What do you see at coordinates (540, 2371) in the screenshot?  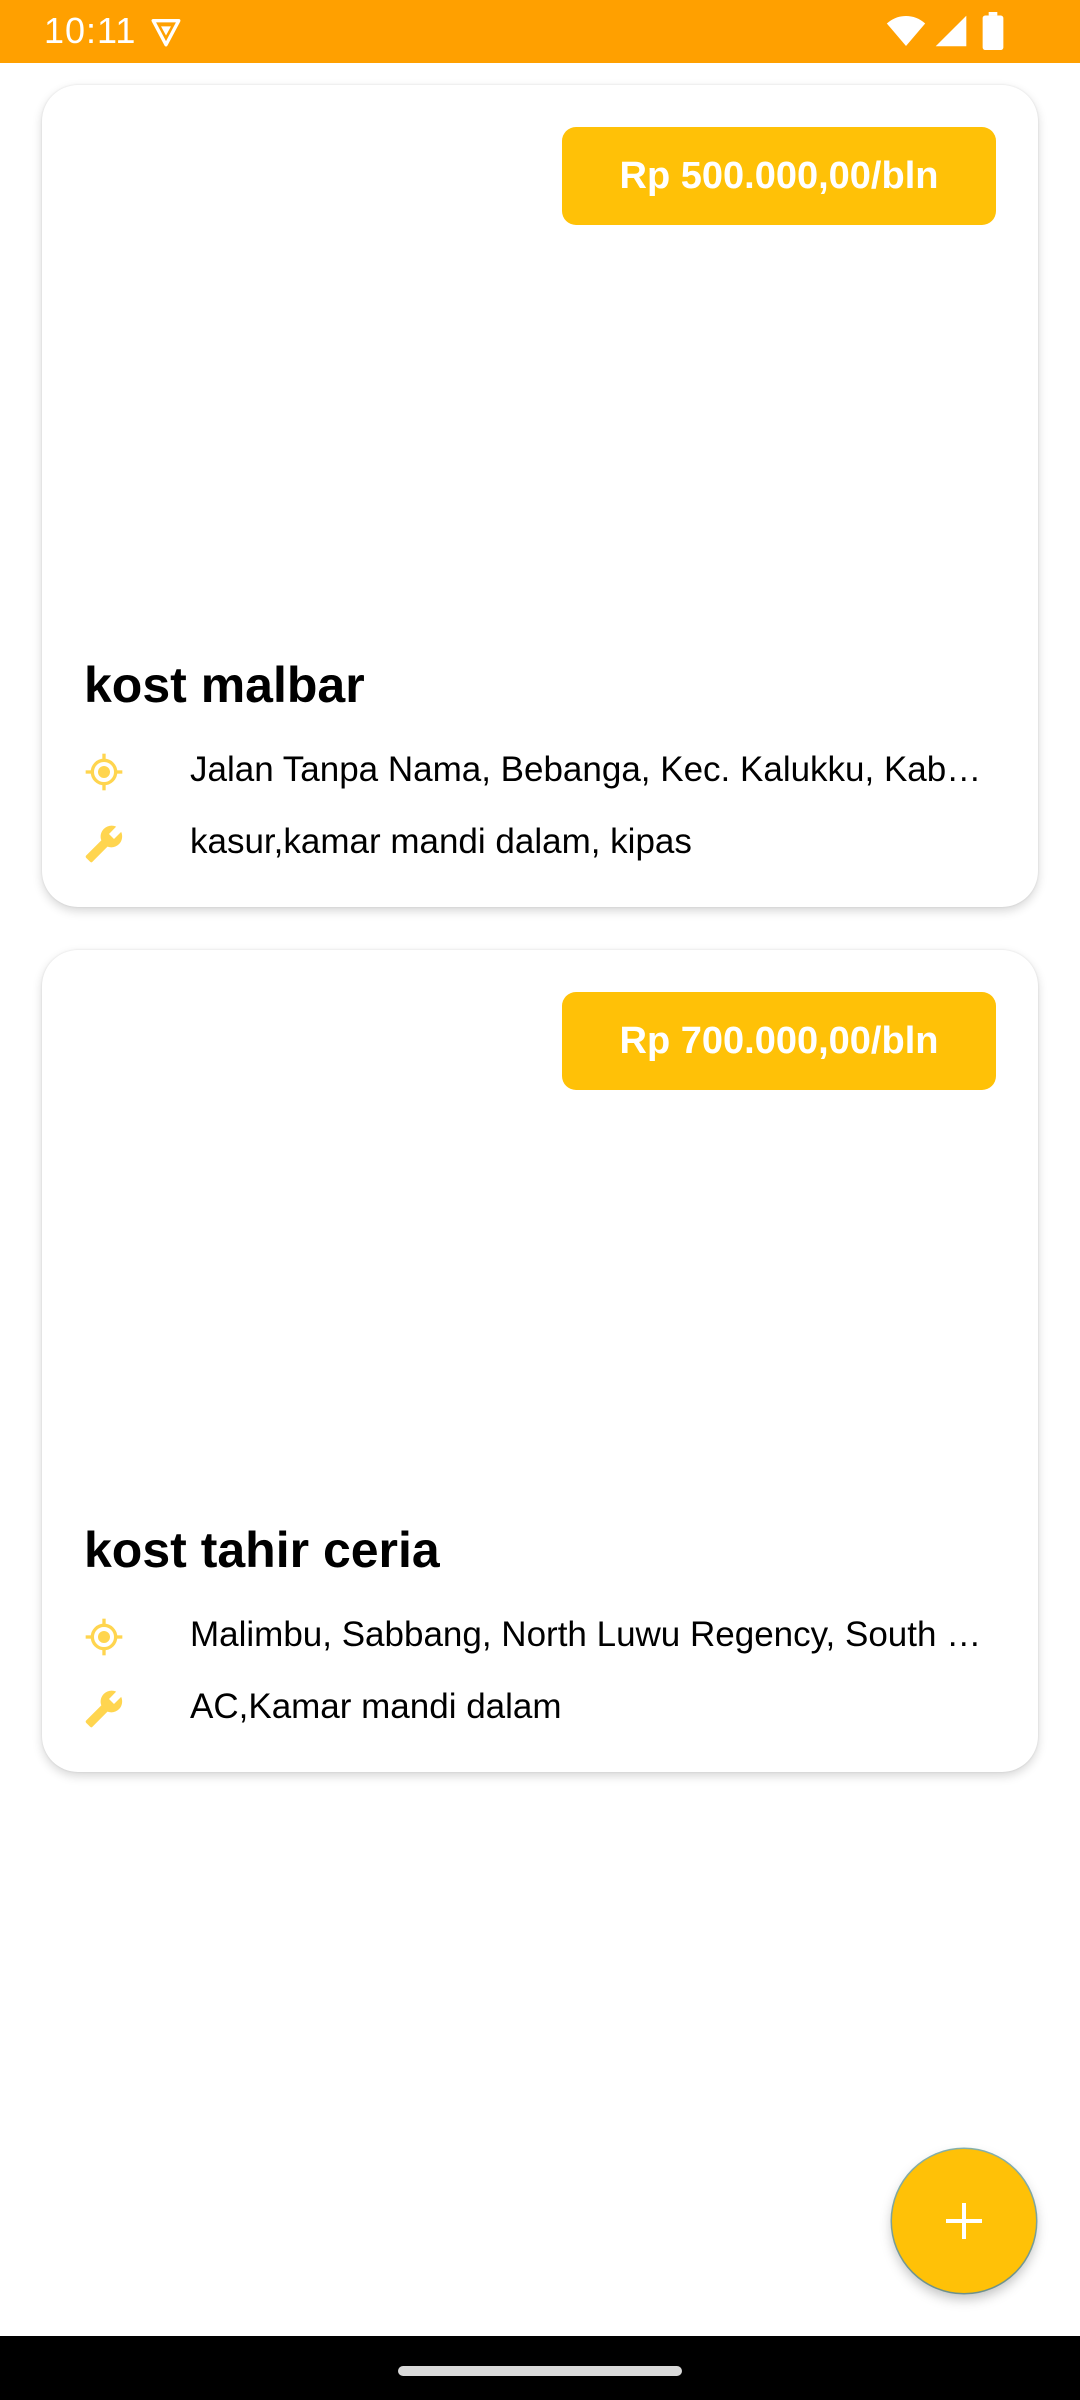 I see `home-gesture-handle` at bounding box center [540, 2371].